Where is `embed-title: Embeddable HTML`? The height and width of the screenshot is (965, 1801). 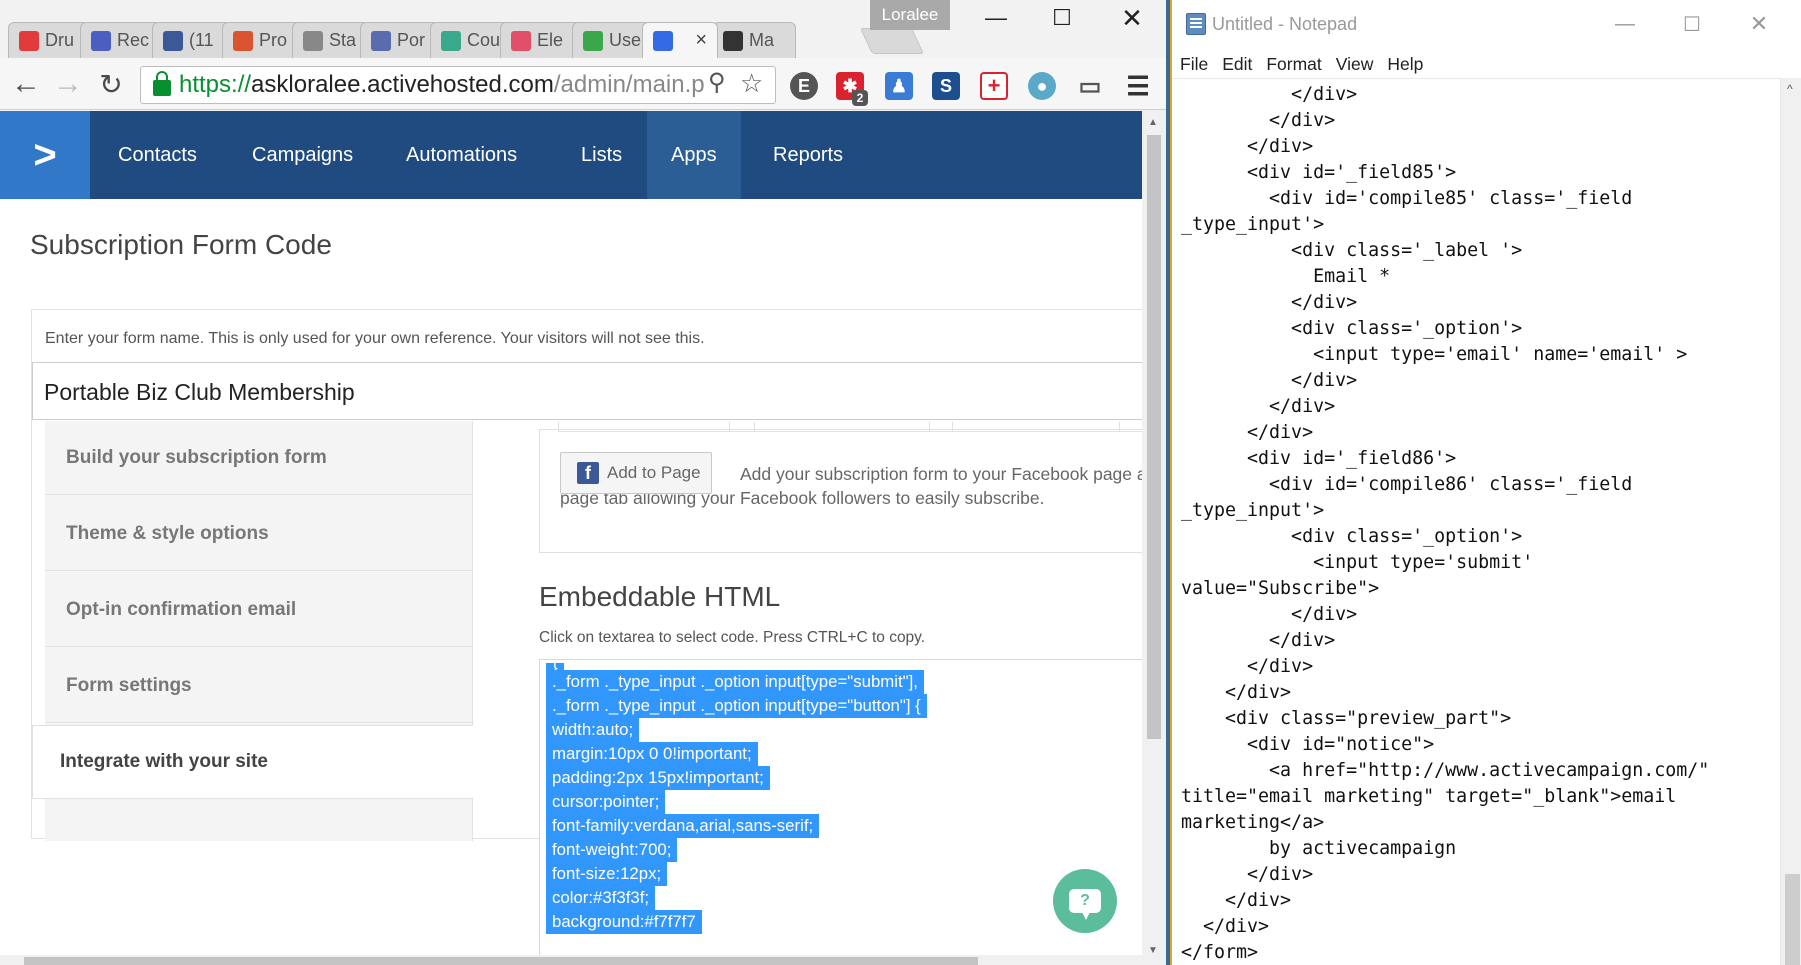 embed-title: Embeddable HTML is located at coordinates (660, 596).